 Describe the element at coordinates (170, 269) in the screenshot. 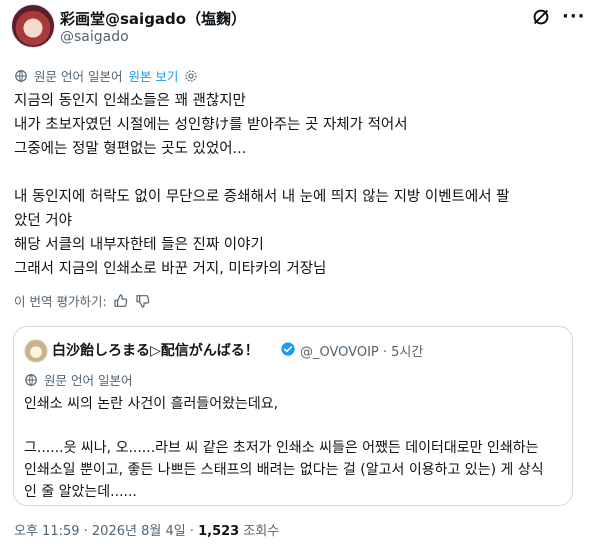

I see `tweet-line: 그래서 지금의 인쇄소로 바꾼 거지, 미타카의 거장님` at that location.